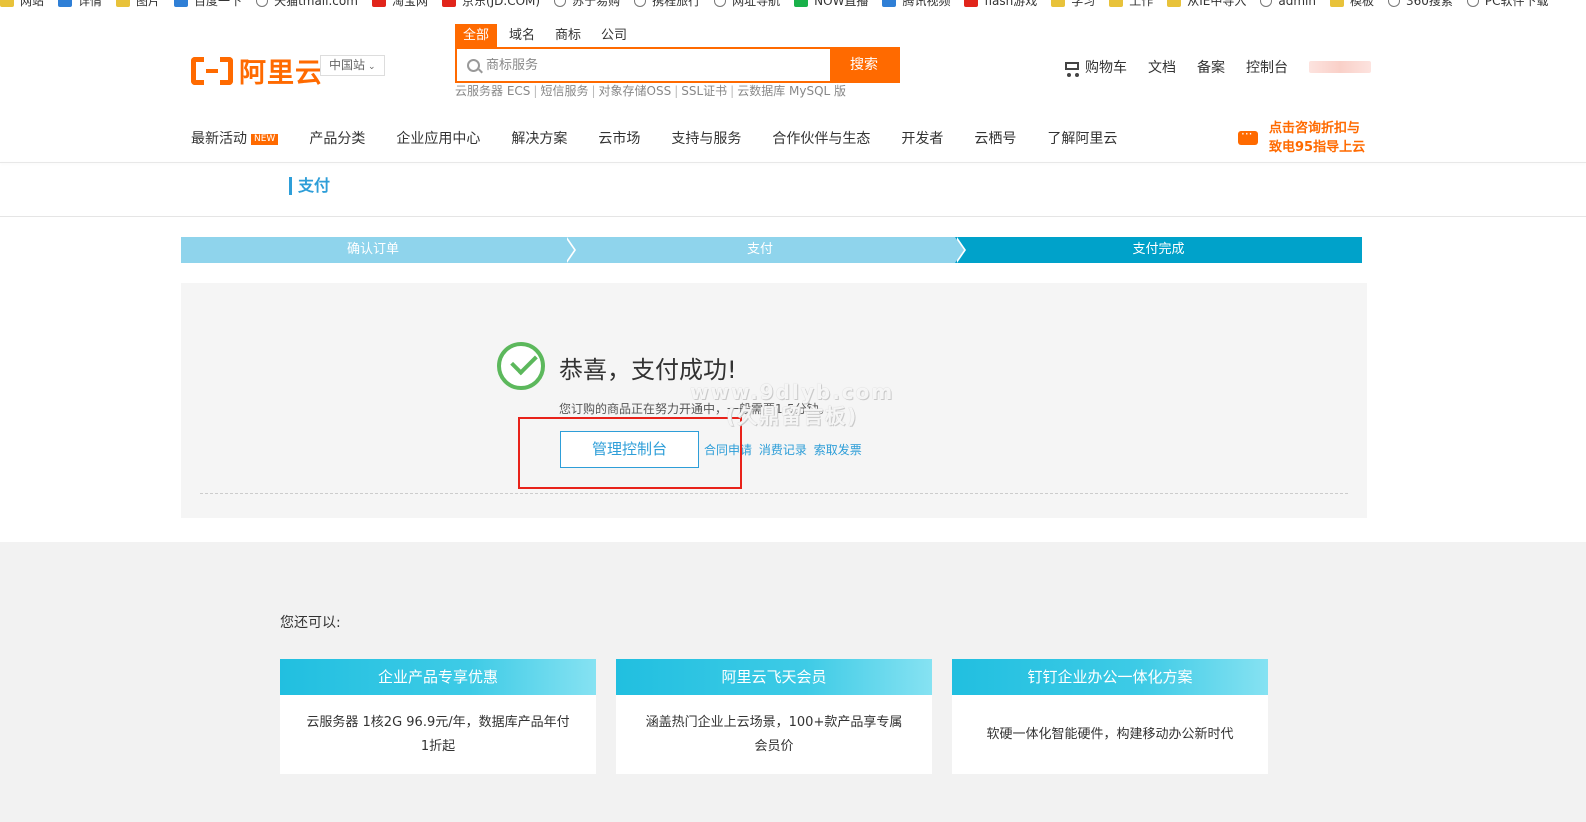 This screenshot has height=822, width=1586. Describe the element at coordinates (667, 4) in the screenshot. I see `bookmark-item: 携程旅行` at that location.